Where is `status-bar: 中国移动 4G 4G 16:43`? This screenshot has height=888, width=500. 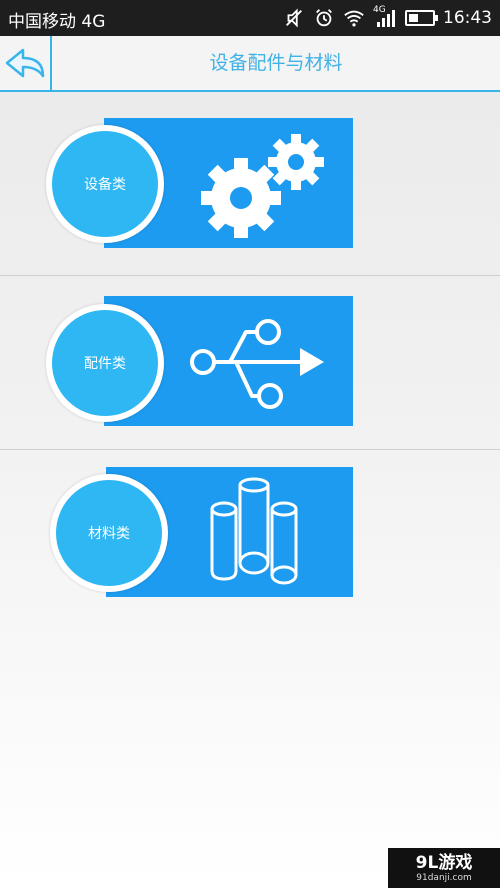 status-bar: 中国移动 4G 4G 16:43 is located at coordinates (250, 18).